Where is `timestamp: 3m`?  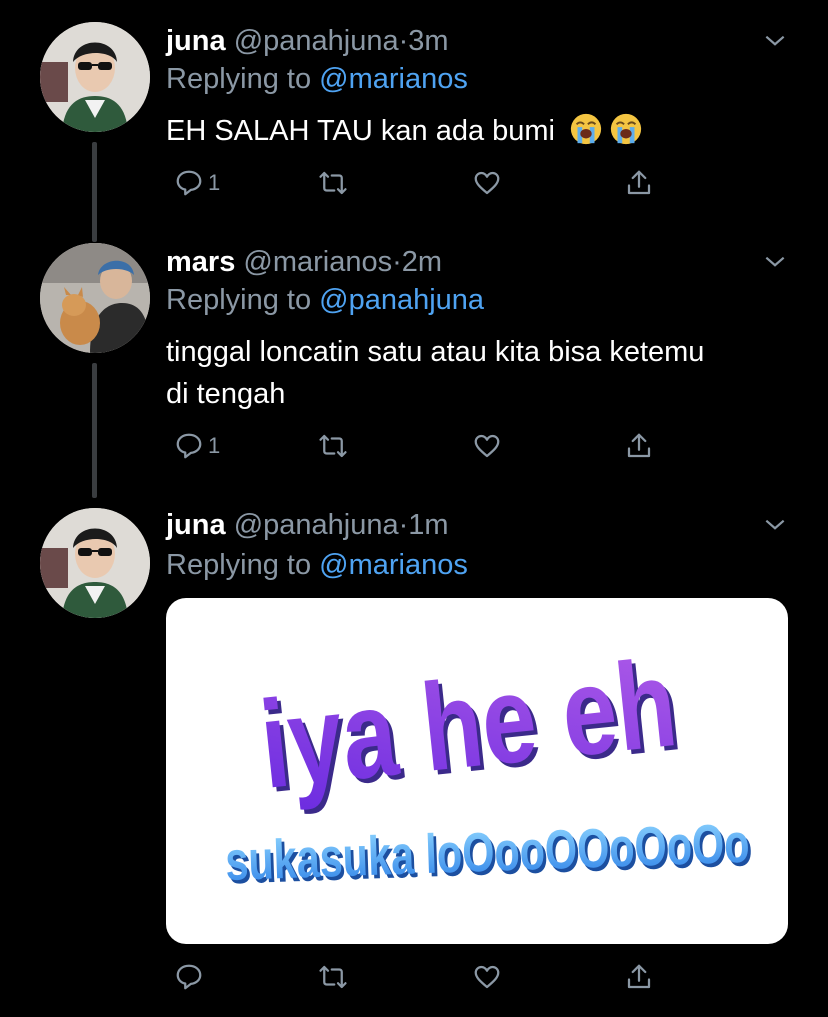
timestamp: 3m is located at coordinates (428, 41).